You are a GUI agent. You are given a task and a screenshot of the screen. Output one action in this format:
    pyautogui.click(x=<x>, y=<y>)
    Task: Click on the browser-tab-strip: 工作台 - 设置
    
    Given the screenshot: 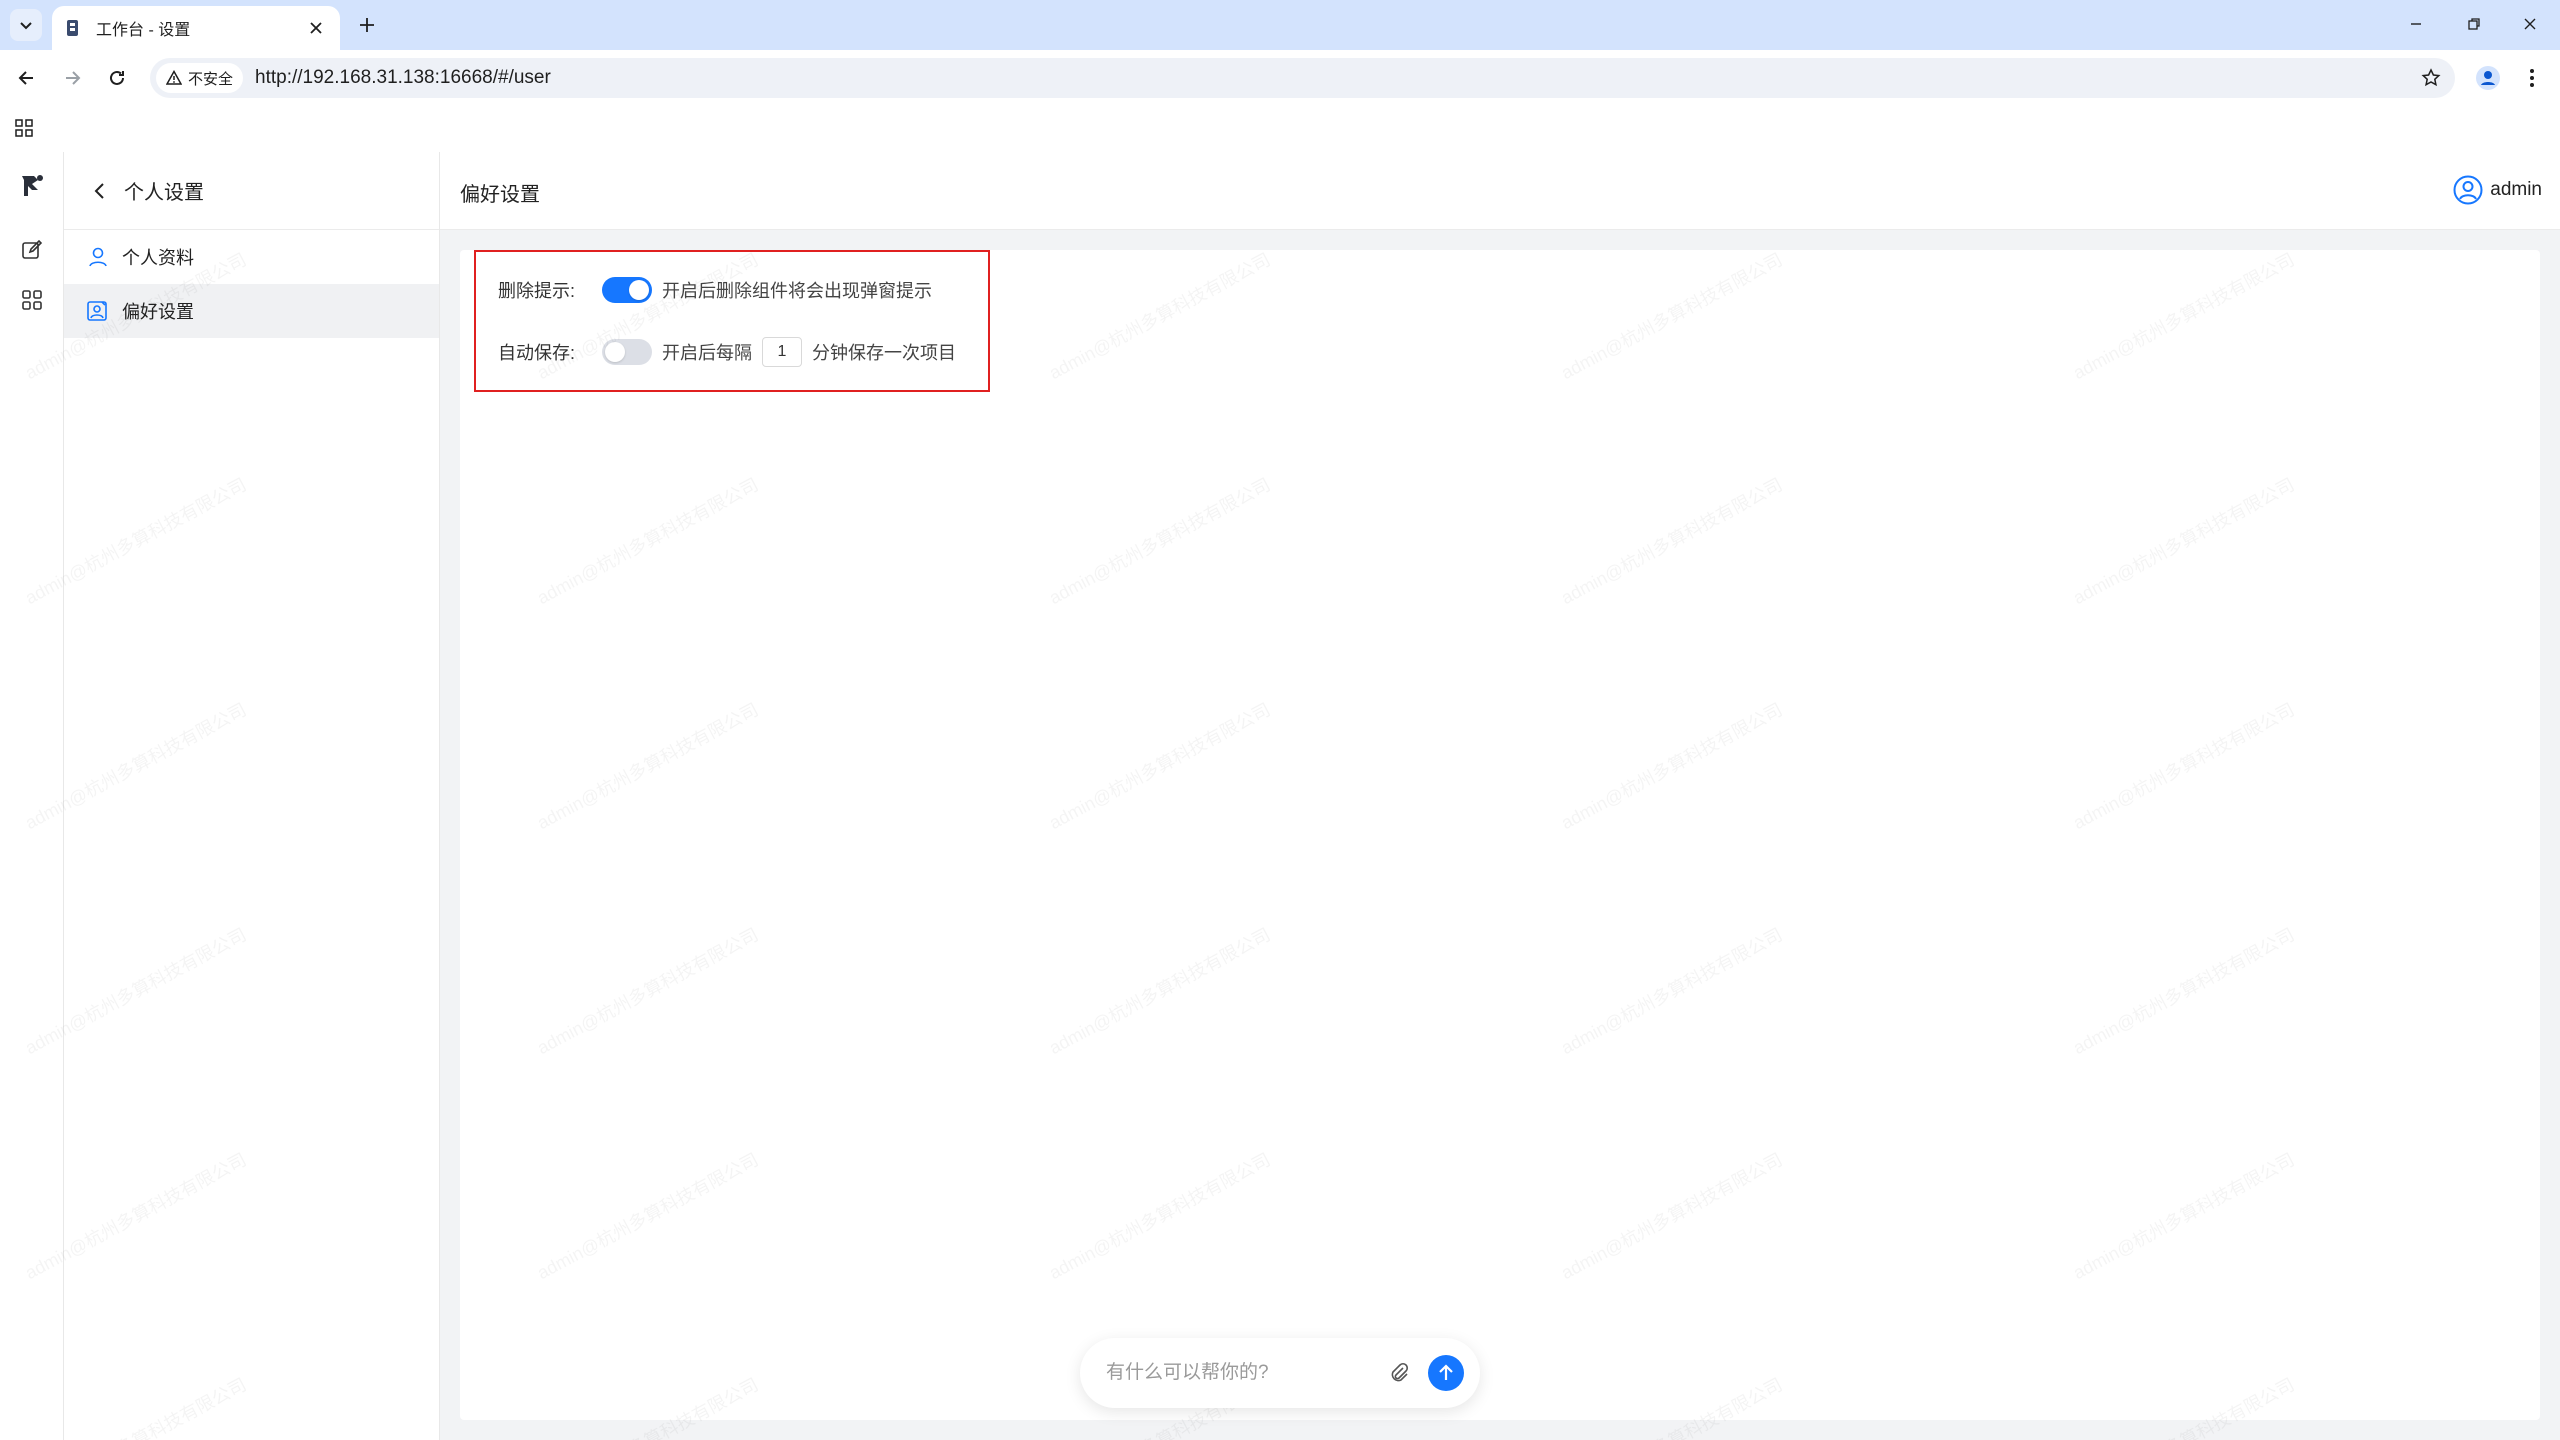 What is the action you would take?
    pyautogui.click(x=1280, y=25)
    